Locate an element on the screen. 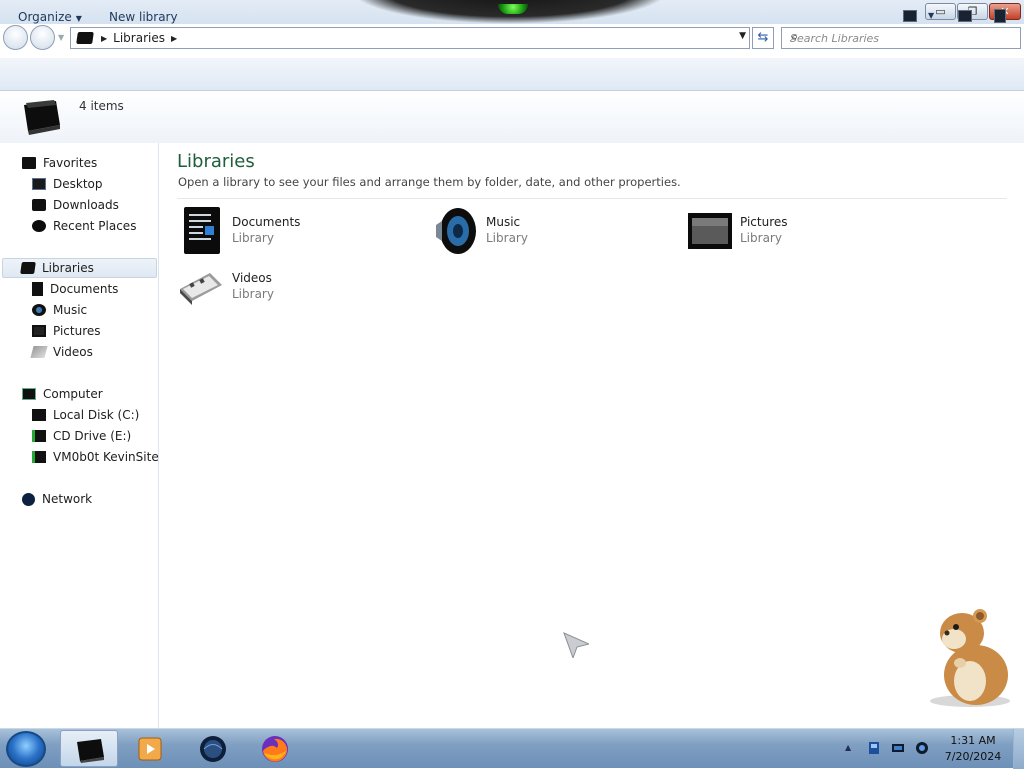 Image resolution: width=1024 pixels, height=769 pixels. organize-label: Organize is located at coordinates (45, 17).